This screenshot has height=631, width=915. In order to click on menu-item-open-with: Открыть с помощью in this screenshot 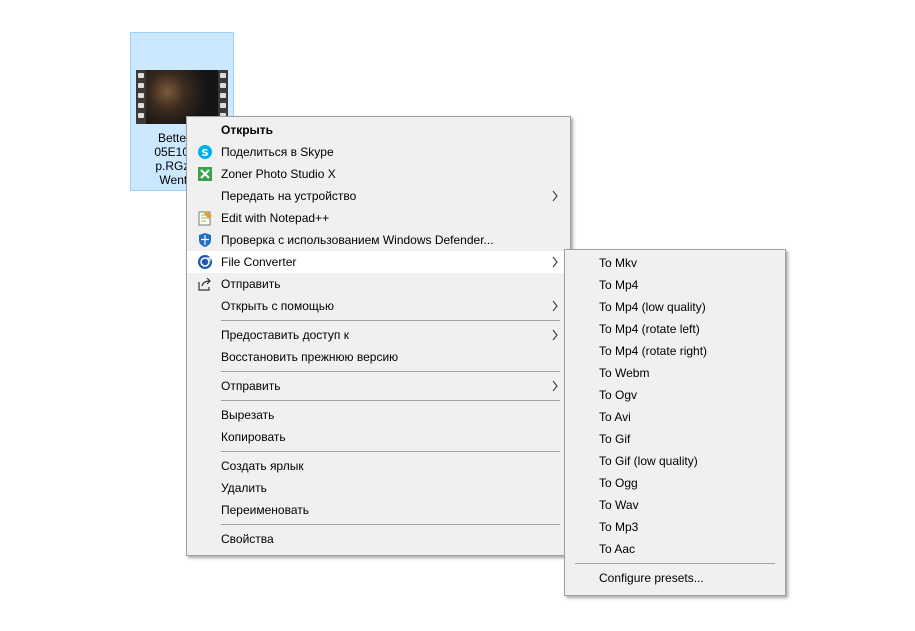, I will do `click(378, 306)`.